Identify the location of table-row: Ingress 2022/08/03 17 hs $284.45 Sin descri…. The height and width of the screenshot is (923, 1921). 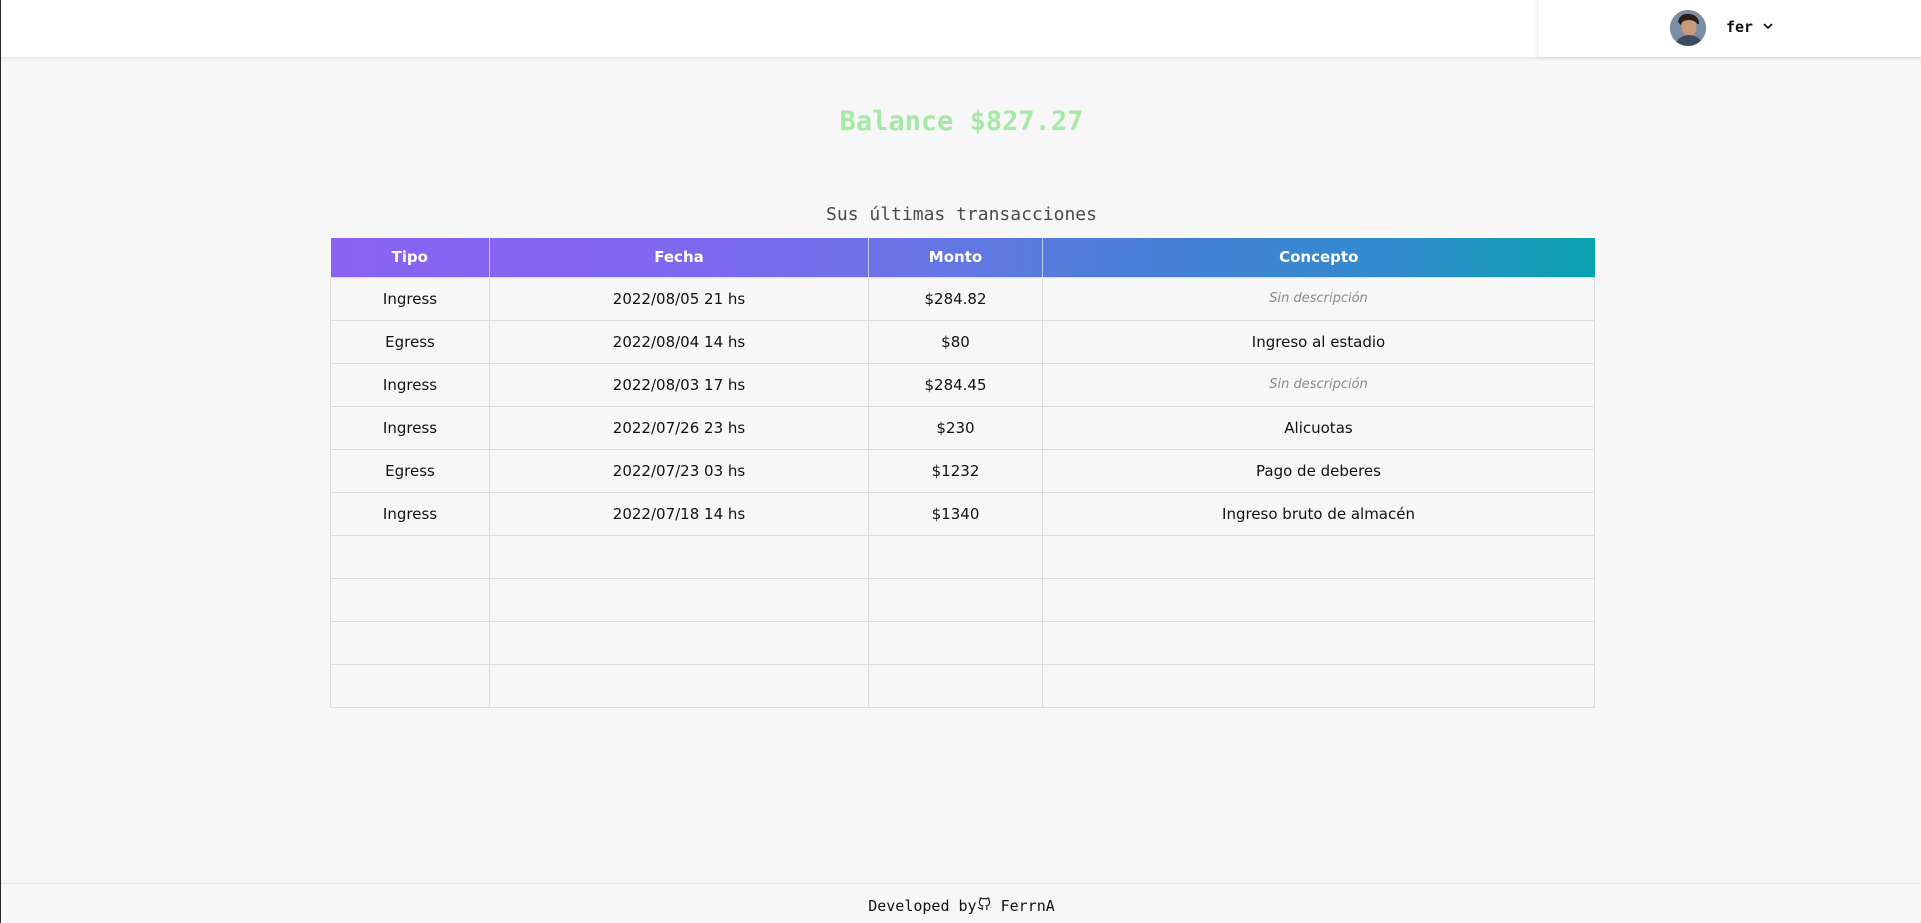
(962, 384).